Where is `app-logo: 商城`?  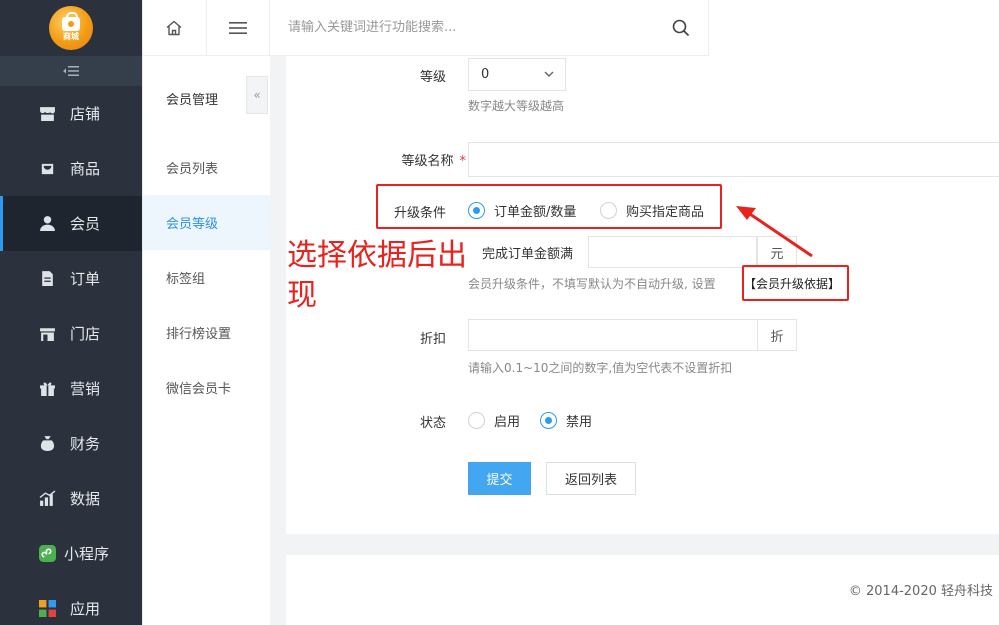
app-logo: 商城 is located at coordinates (71, 28).